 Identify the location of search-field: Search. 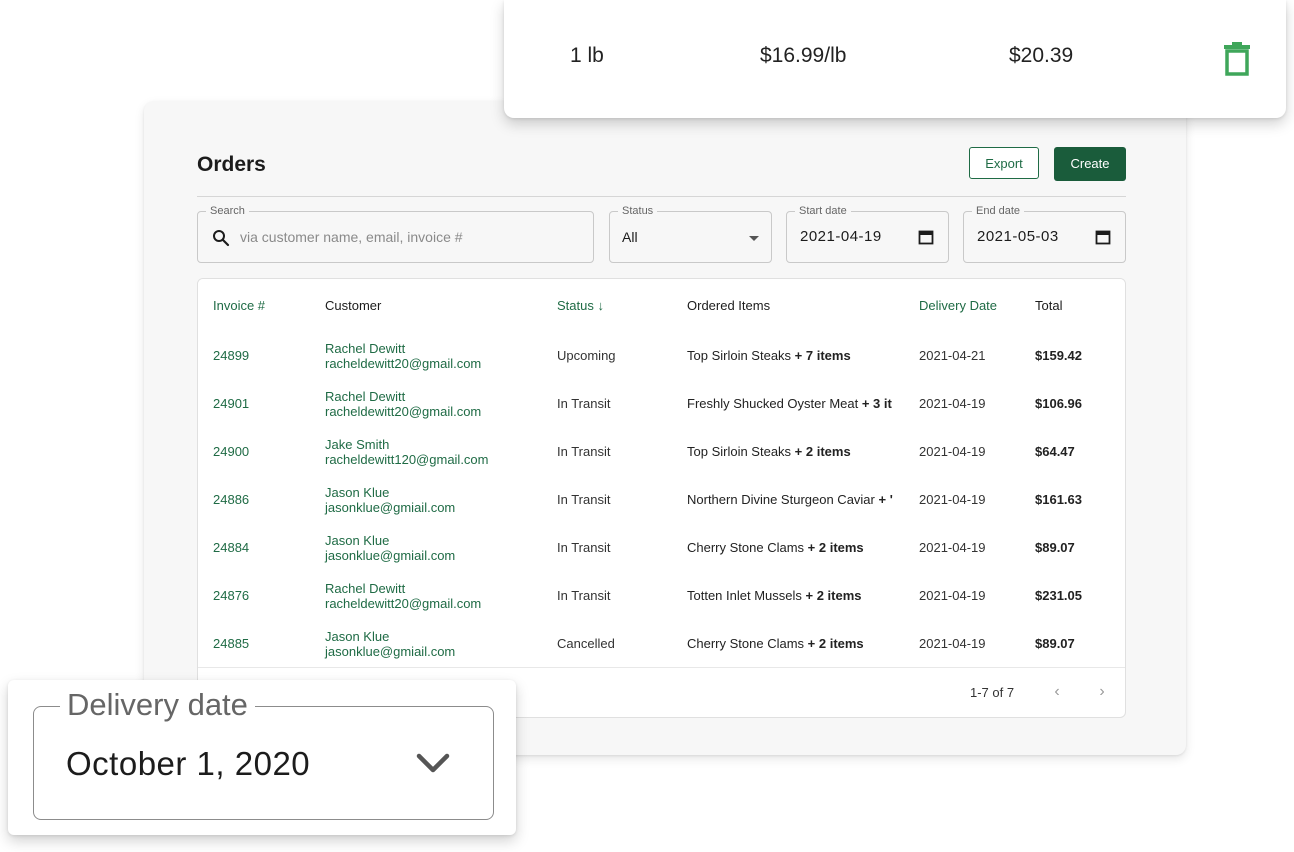
(395, 233).